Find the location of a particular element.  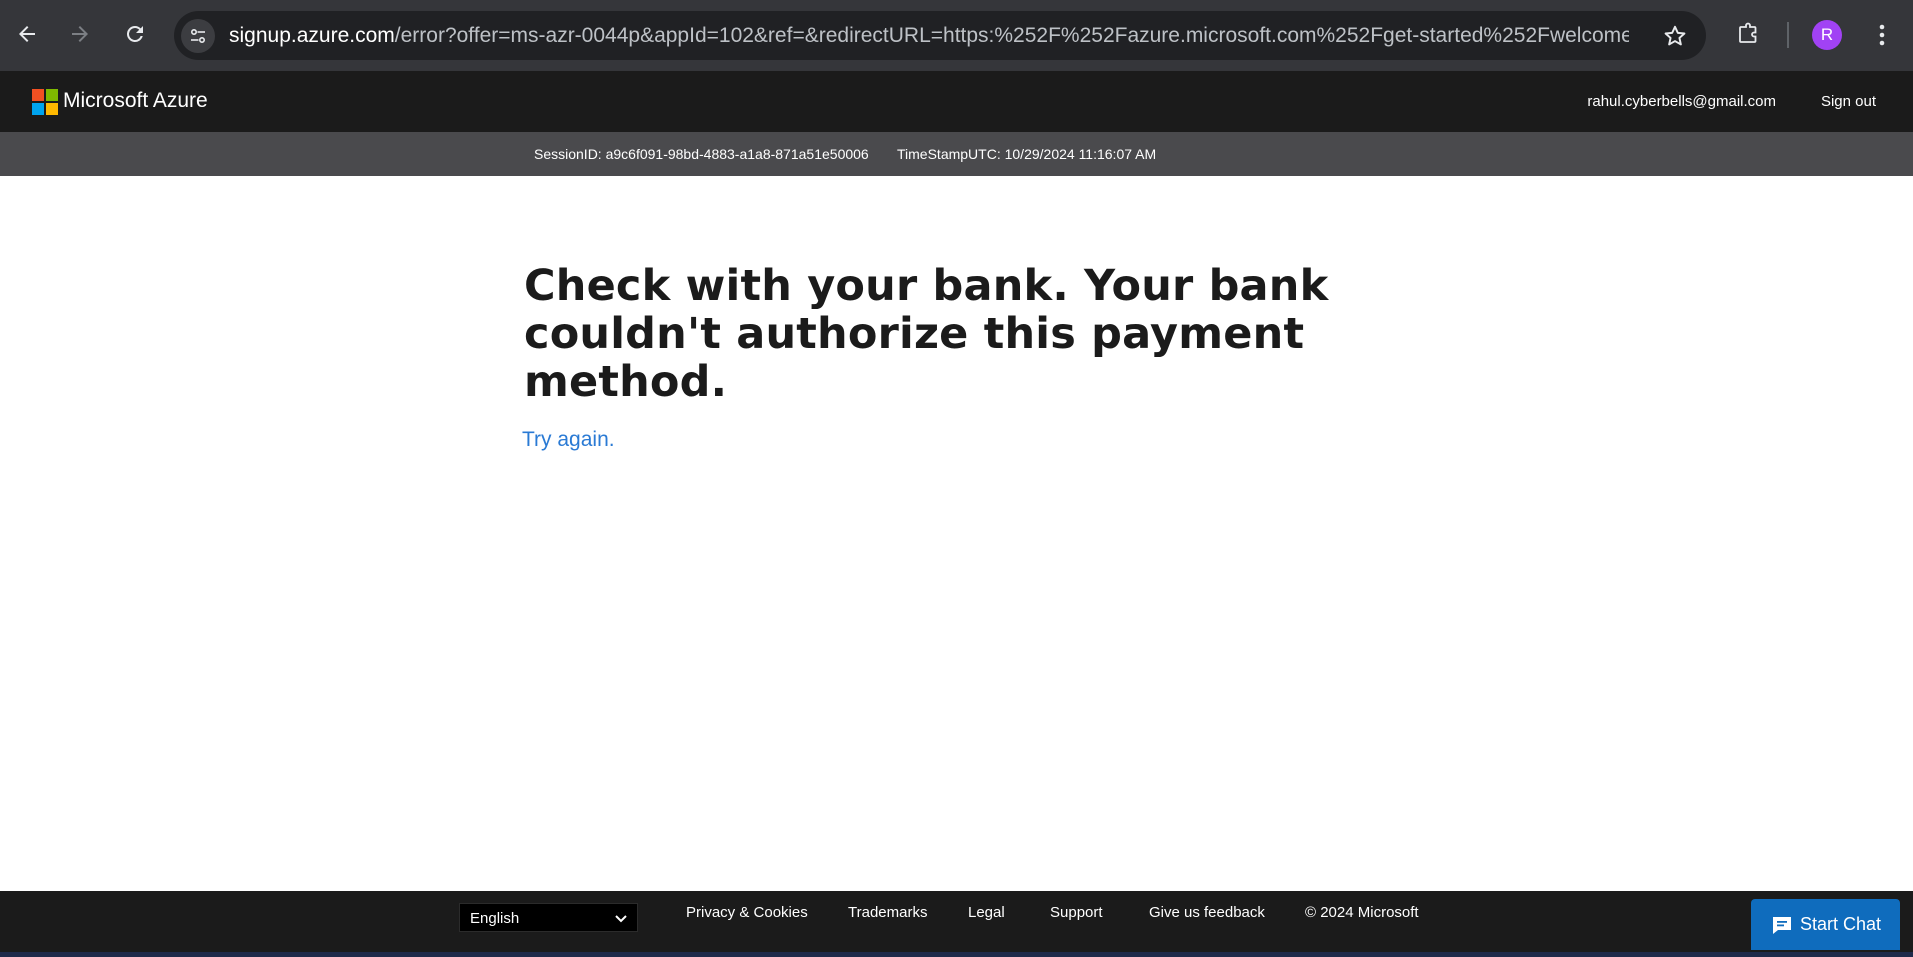

forward-arrow-icon is located at coordinates (80, 34).